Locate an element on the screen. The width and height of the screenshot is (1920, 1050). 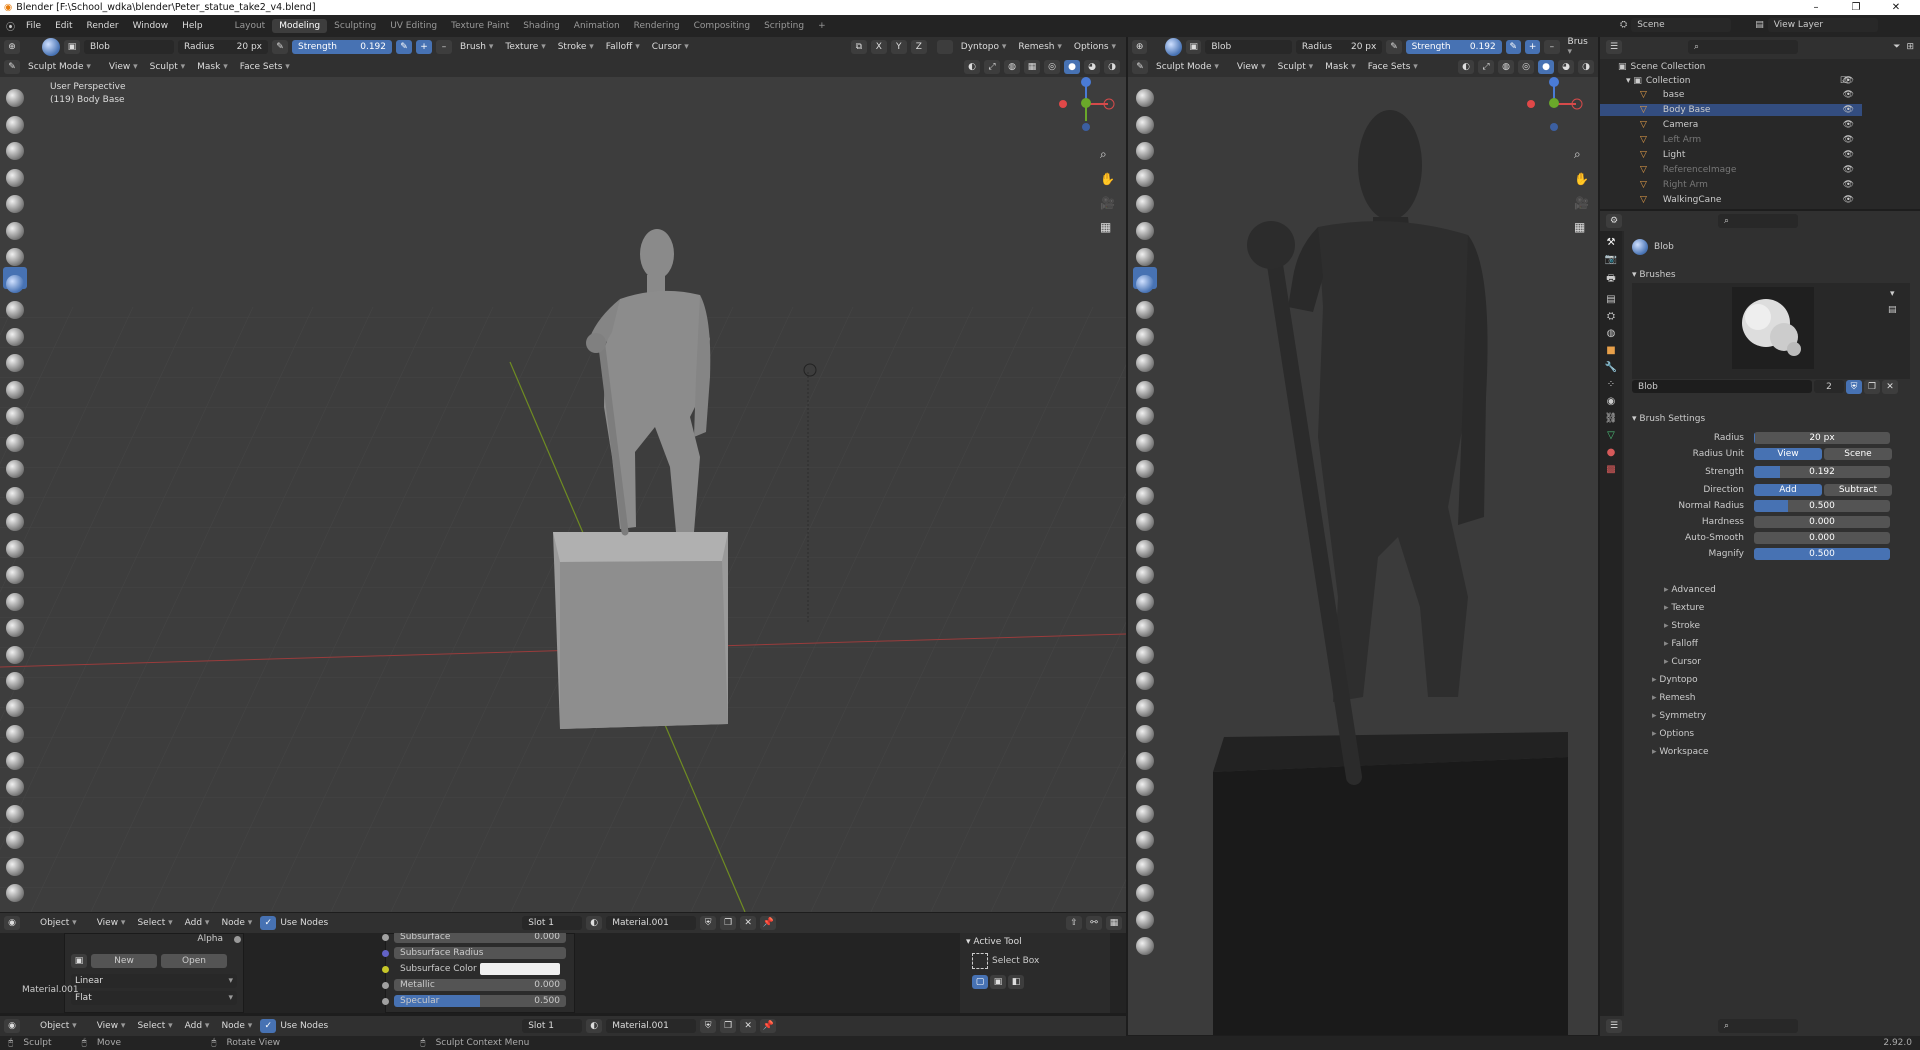
brush-browse-icon: ▣ is located at coordinates (72, 47).